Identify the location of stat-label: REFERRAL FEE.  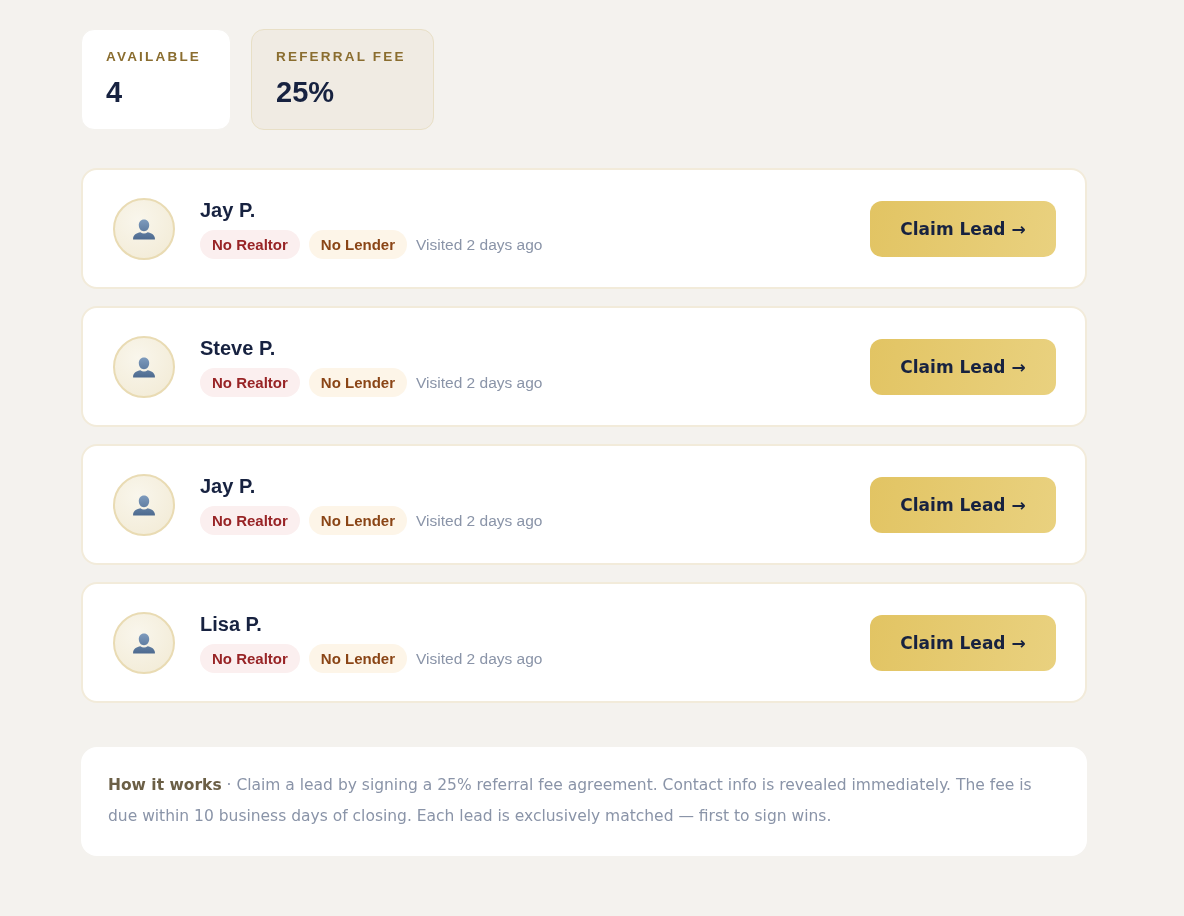
(341, 57).